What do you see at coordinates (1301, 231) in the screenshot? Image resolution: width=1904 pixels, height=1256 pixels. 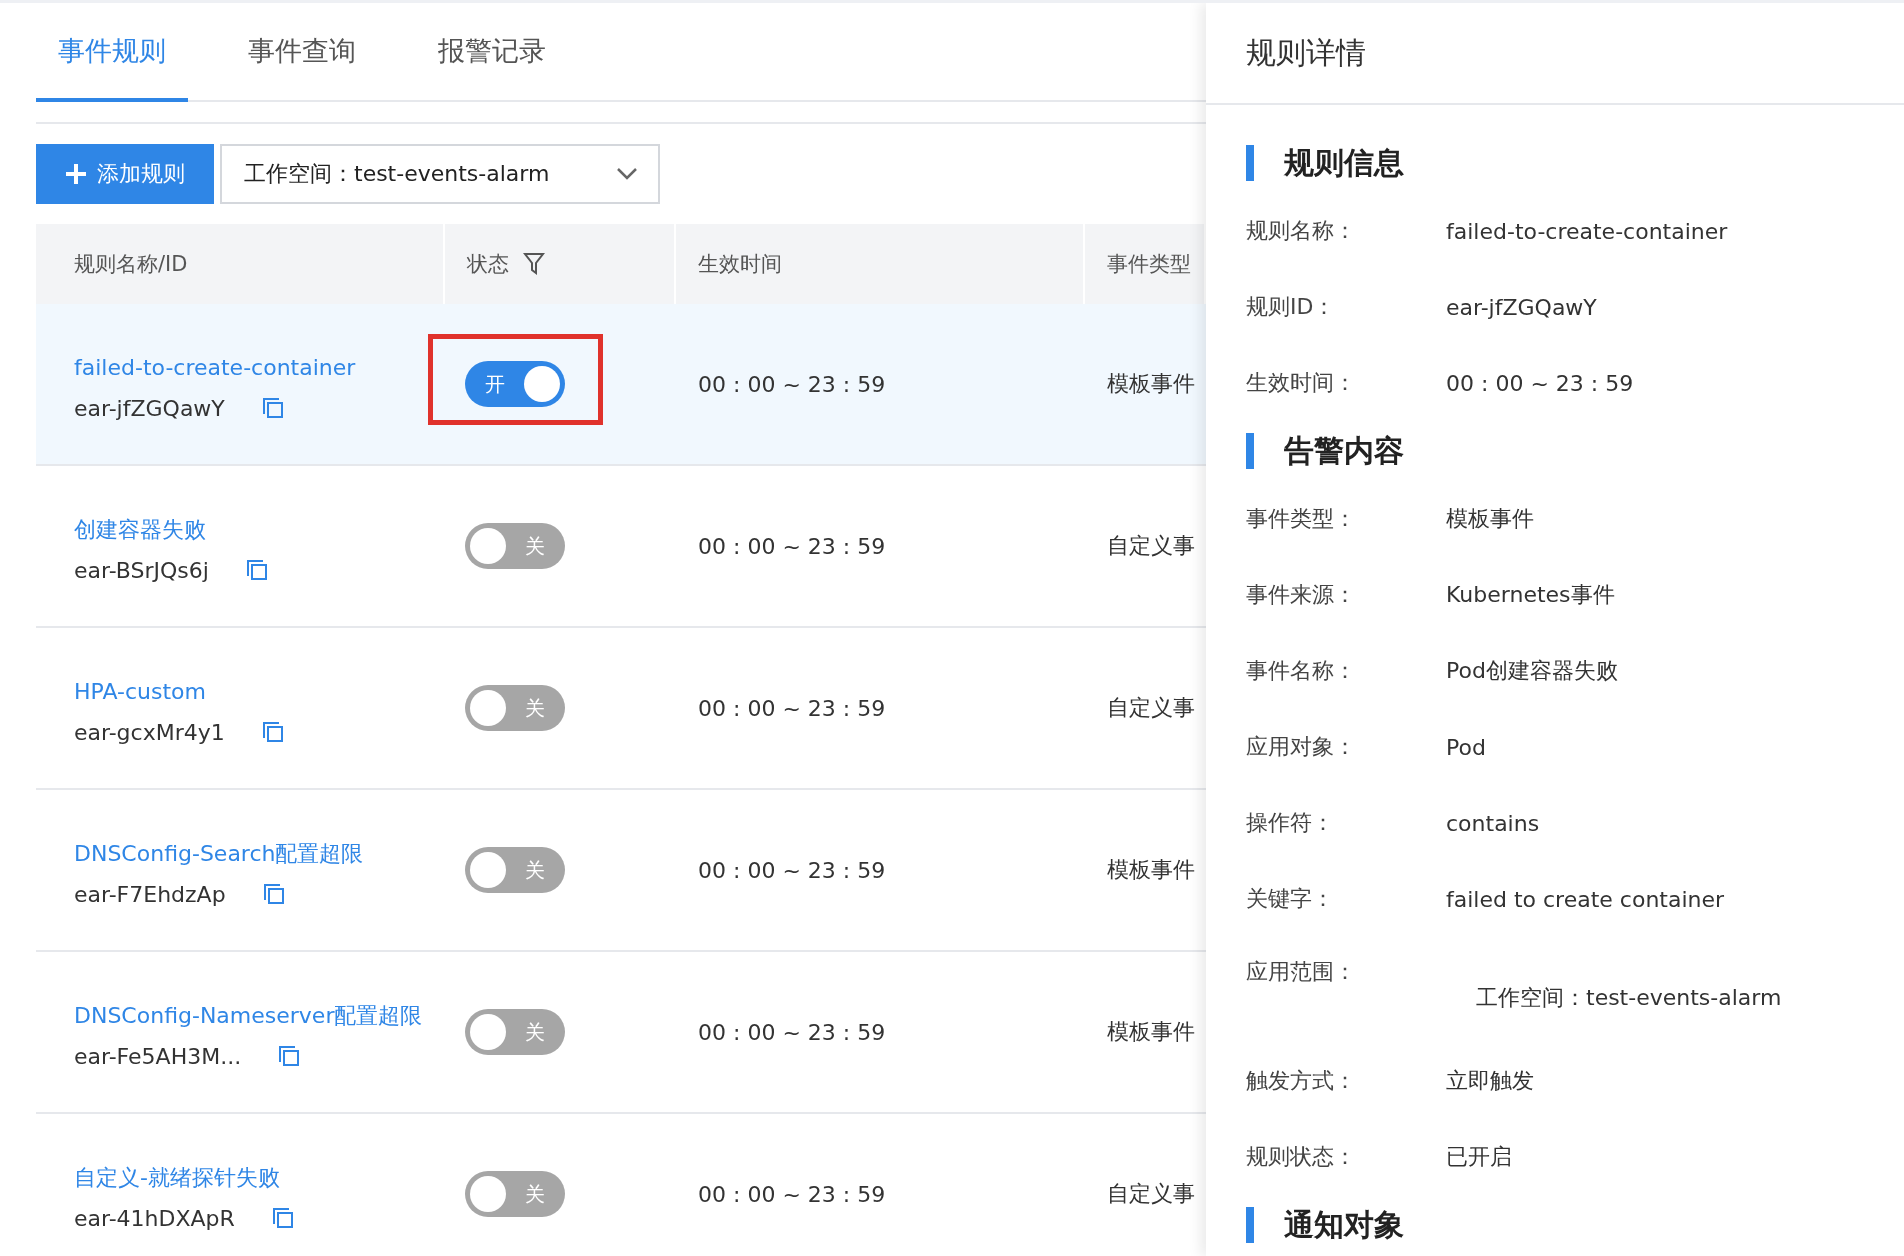 I see `field-label: 规则名称：` at bounding box center [1301, 231].